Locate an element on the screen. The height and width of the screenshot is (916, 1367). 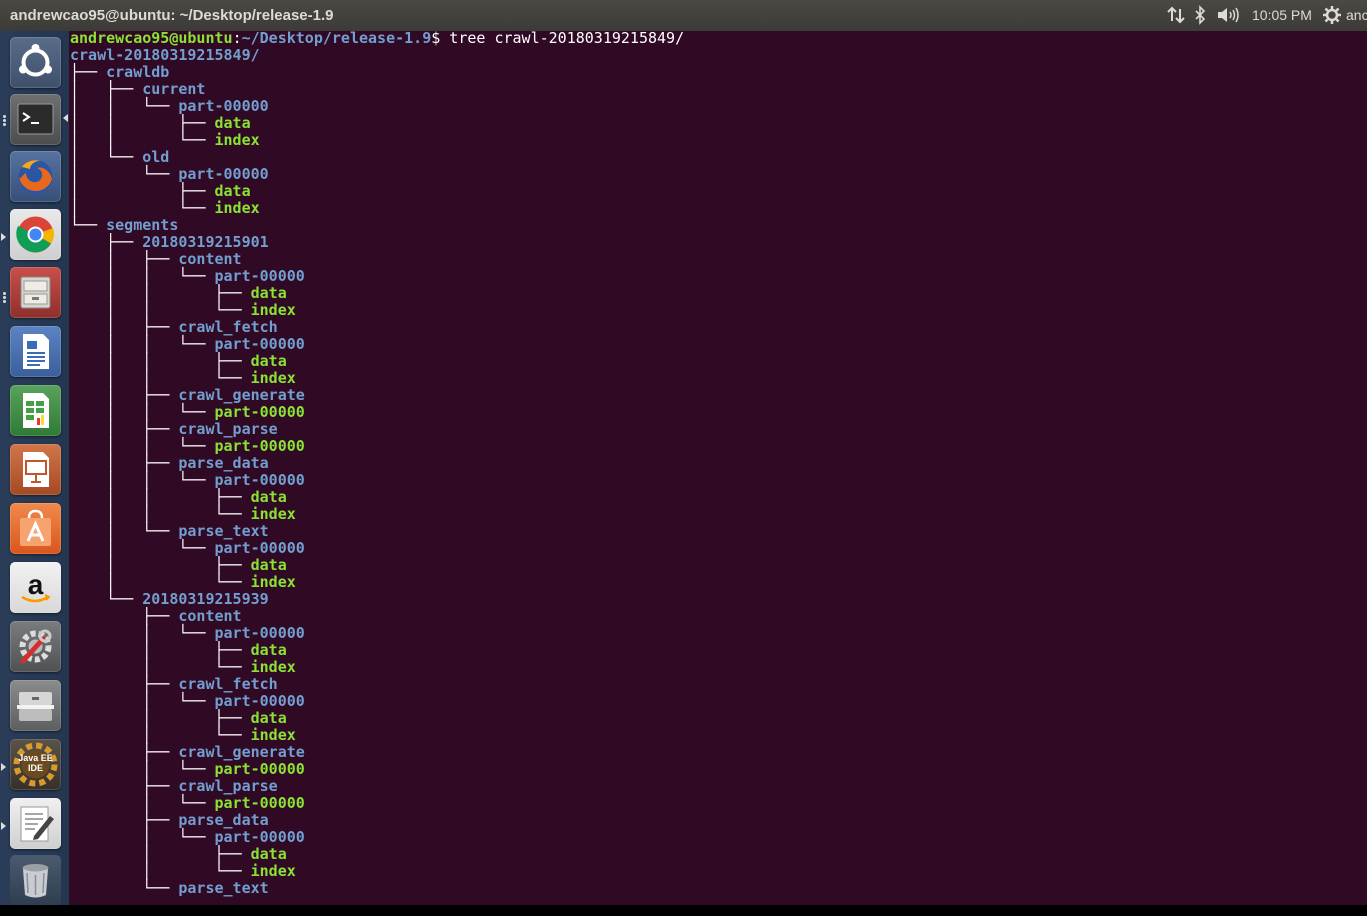
eclipse-launcher: Java EE IDE is located at coordinates (35, 764).